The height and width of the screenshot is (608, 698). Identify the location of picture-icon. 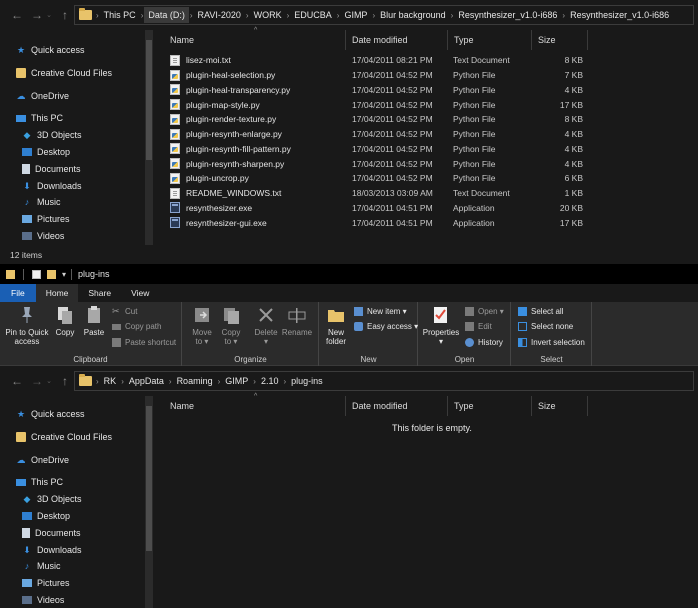
(27, 583).